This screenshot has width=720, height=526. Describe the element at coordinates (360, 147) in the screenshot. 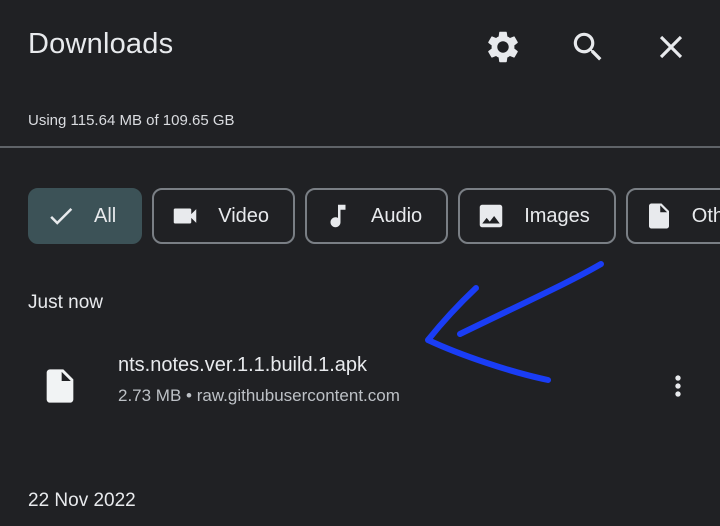

I see `divider` at that location.